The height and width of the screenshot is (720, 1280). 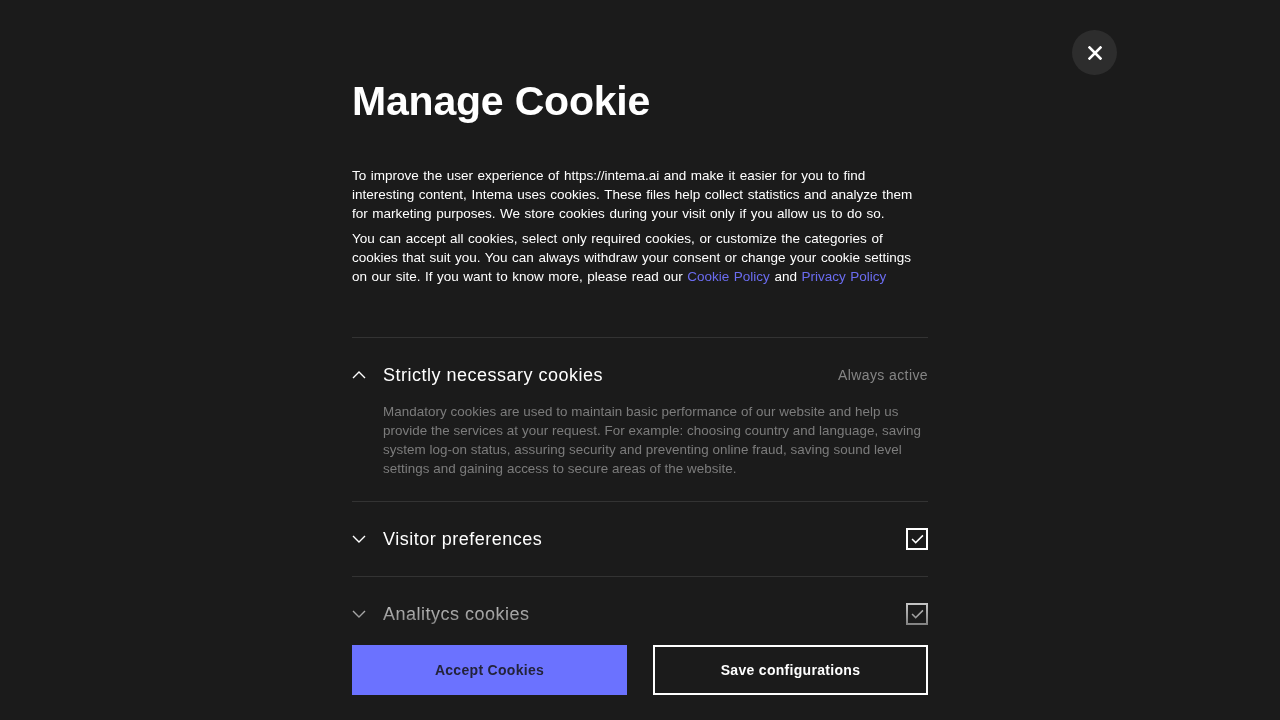 I want to click on save-button: Save configurations, so click(x=790, y=670).